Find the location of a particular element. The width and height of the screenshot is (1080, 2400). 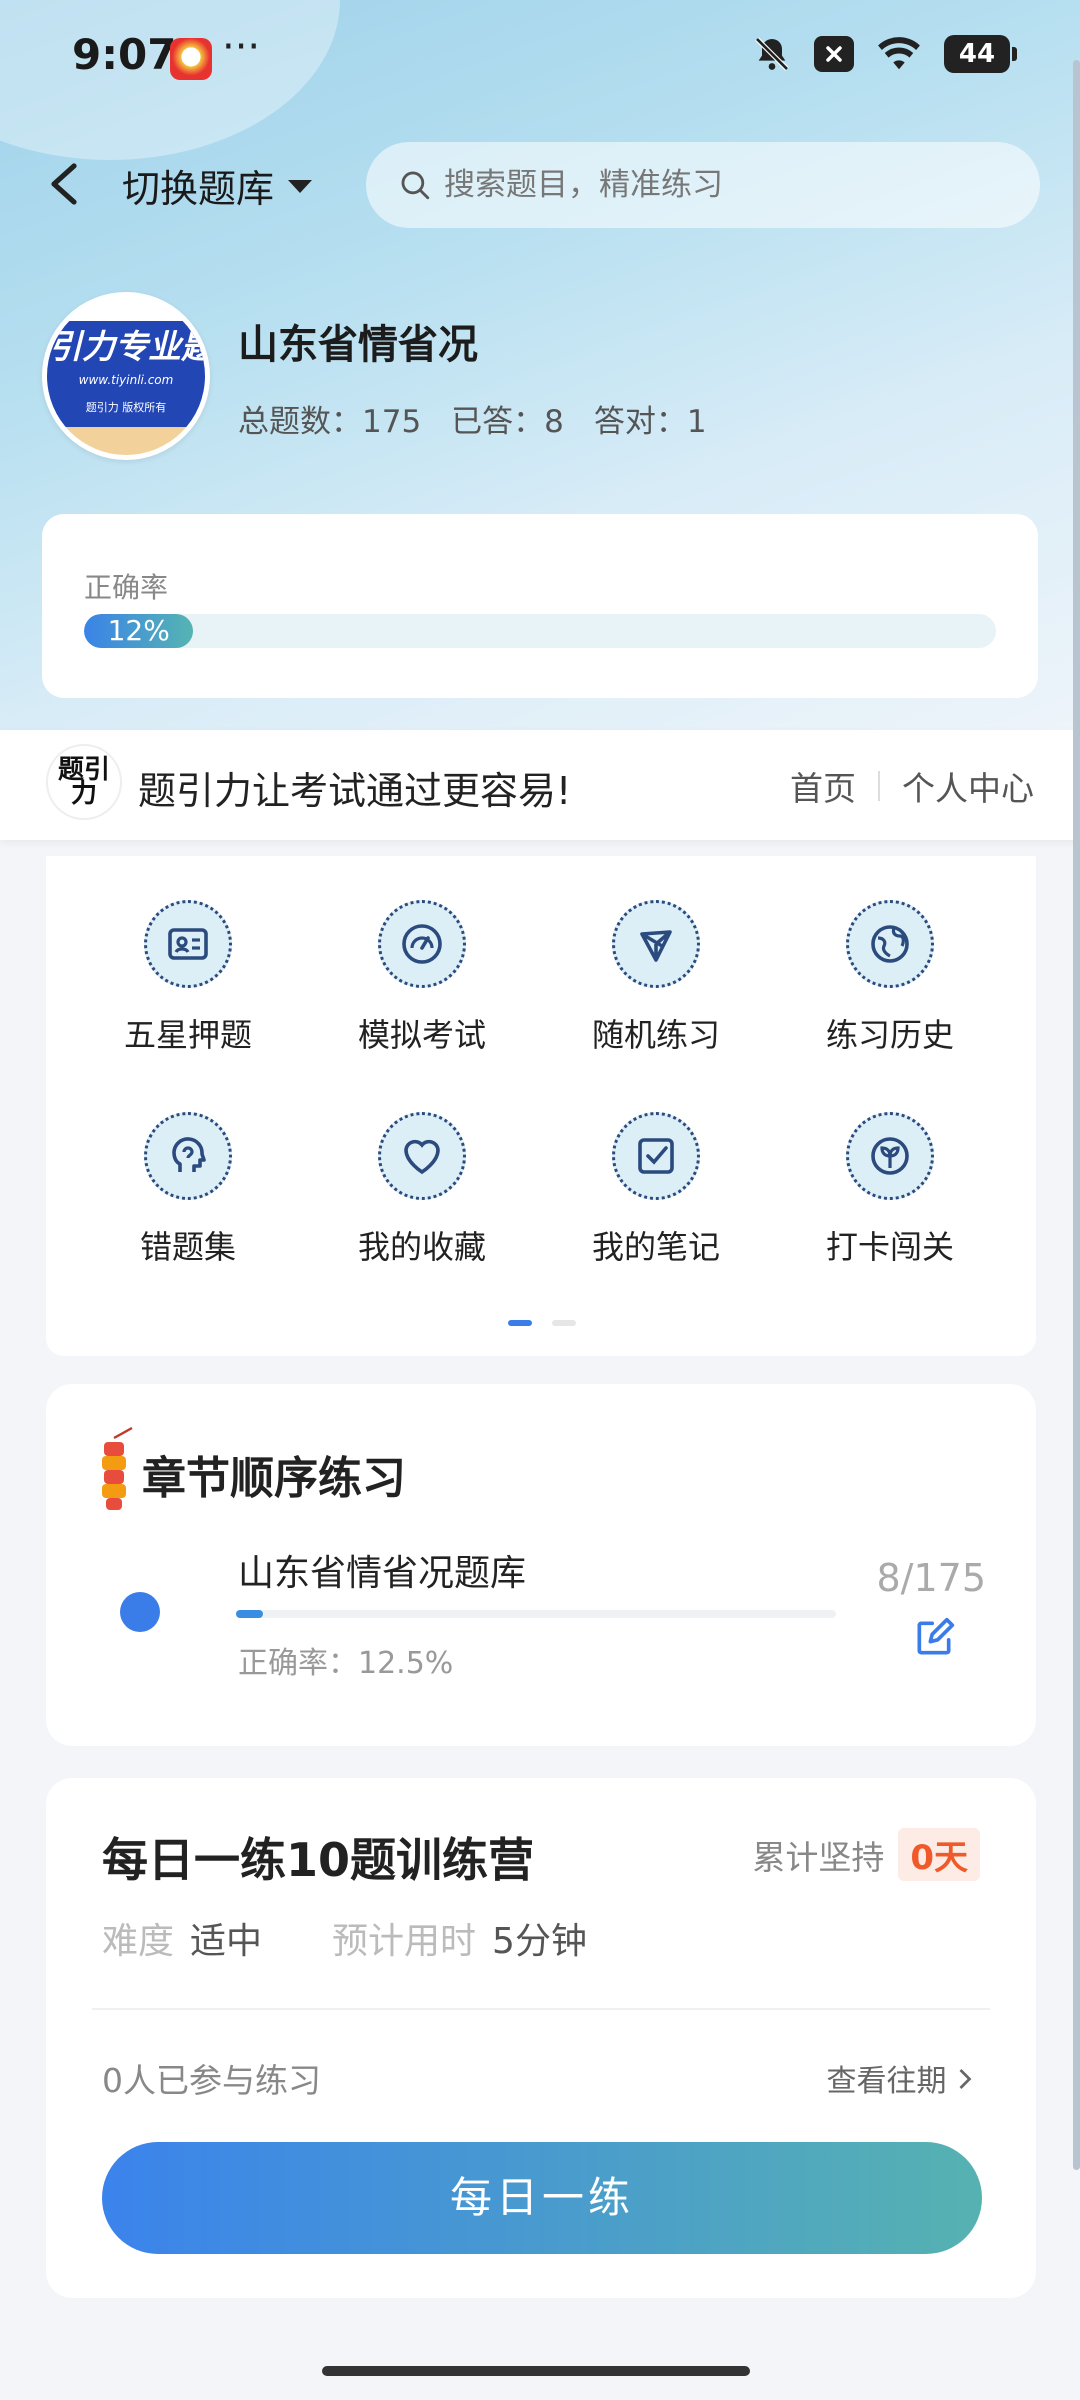

bank-stats: 总题数：175 已答：8 答对：1 is located at coordinates (472, 418).